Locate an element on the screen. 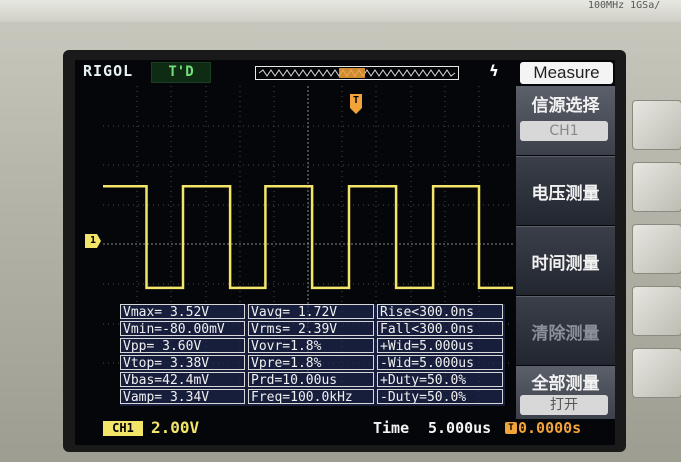 The height and width of the screenshot is (462, 681). ch1-ground-marker: 1 is located at coordinates (93, 241).